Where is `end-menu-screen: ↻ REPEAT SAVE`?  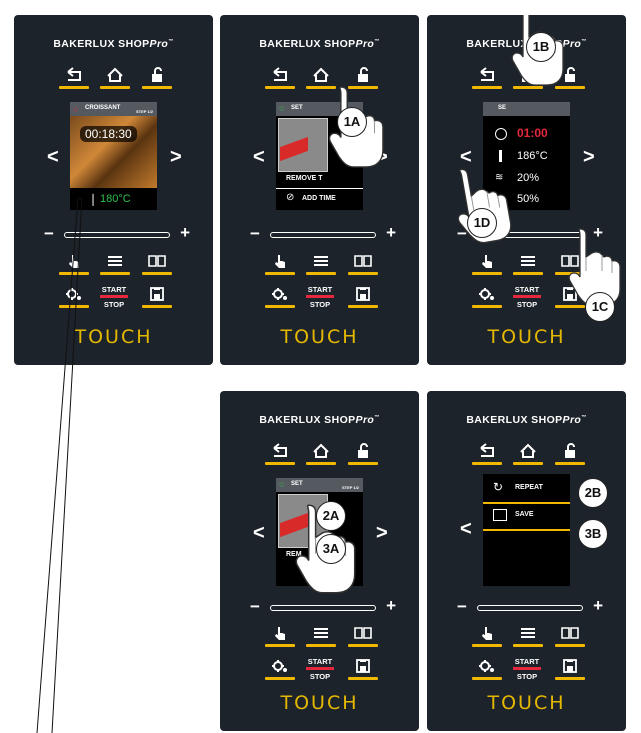
end-menu-screen: ↻ REPEAT SAVE is located at coordinates (526, 530).